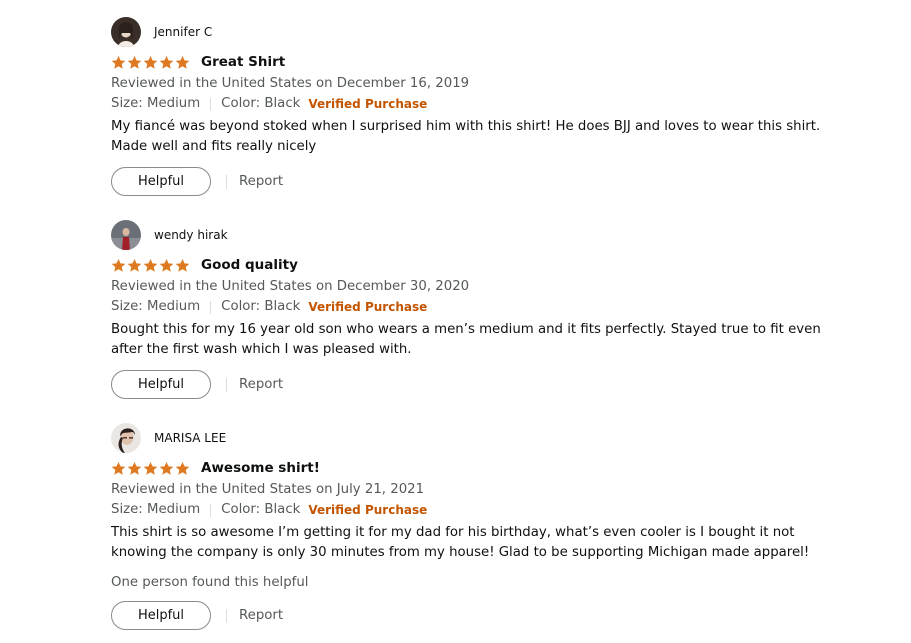 This screenshot has height=643, width=911. Describe the element at coordinates (214, 146) in the screenshot. I see `review-body-line: Made well and fits really nicely` at that location.